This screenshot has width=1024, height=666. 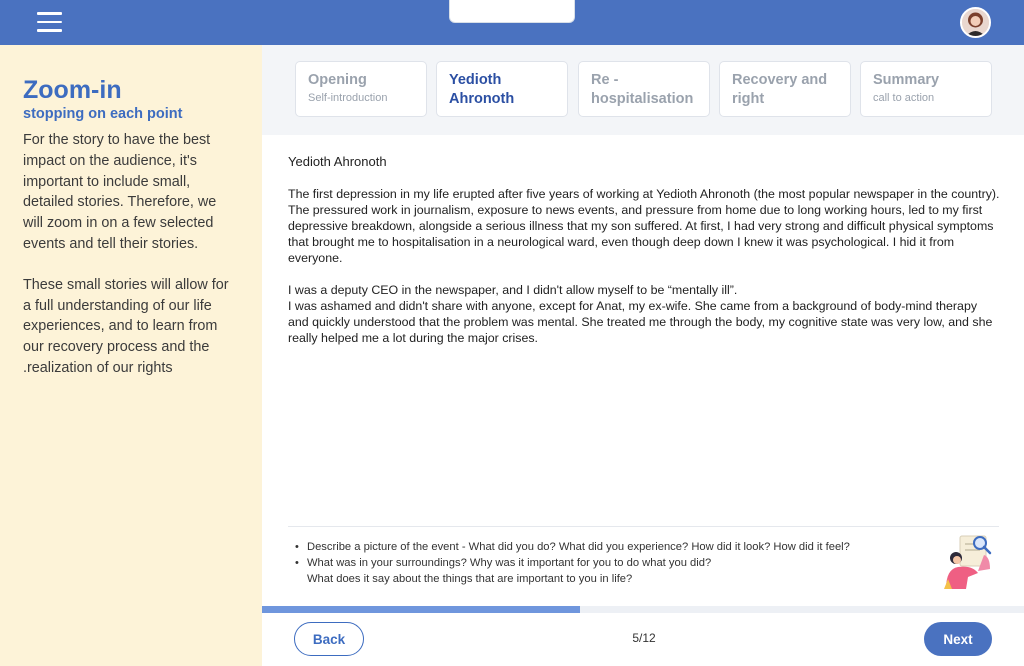 I want to click on avatar-icon, so click(x=975, y=22).